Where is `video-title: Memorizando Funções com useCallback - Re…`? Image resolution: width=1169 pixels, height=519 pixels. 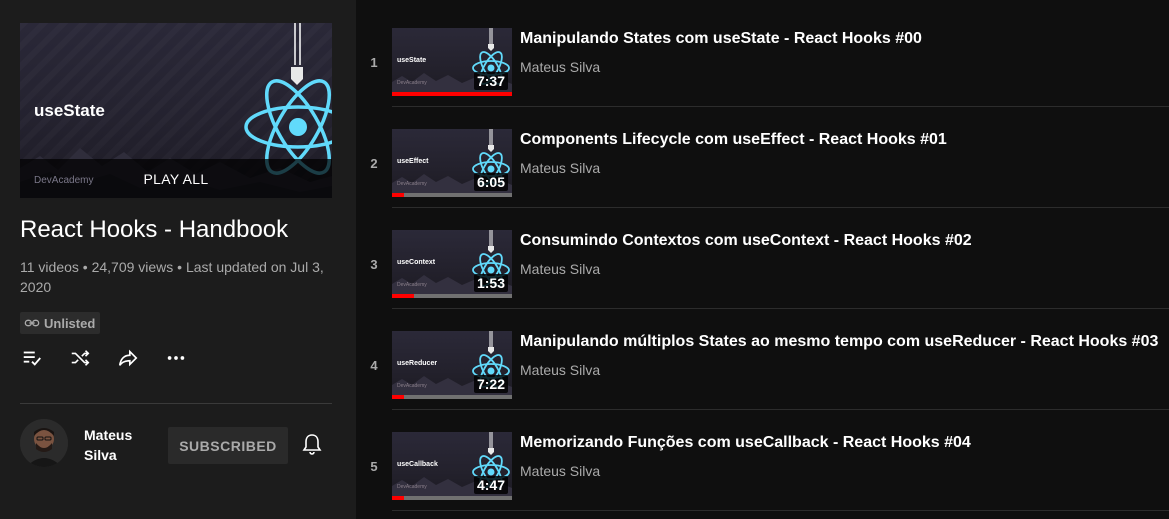
video-title: Memorizando Funções com useCallback - Re… is located at coordinates (745, 443).